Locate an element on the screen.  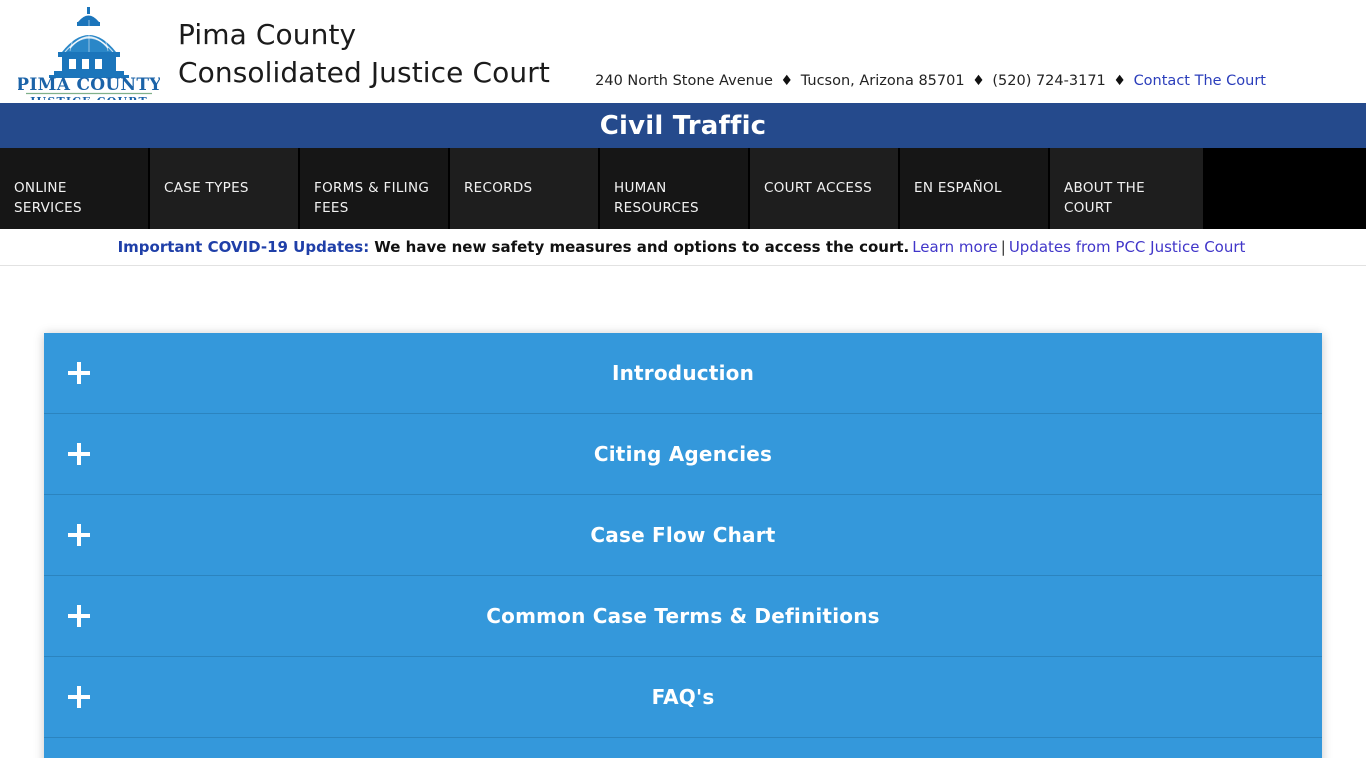
nav-label: EN ESPAÑOL is located at coordinates (958, 188).